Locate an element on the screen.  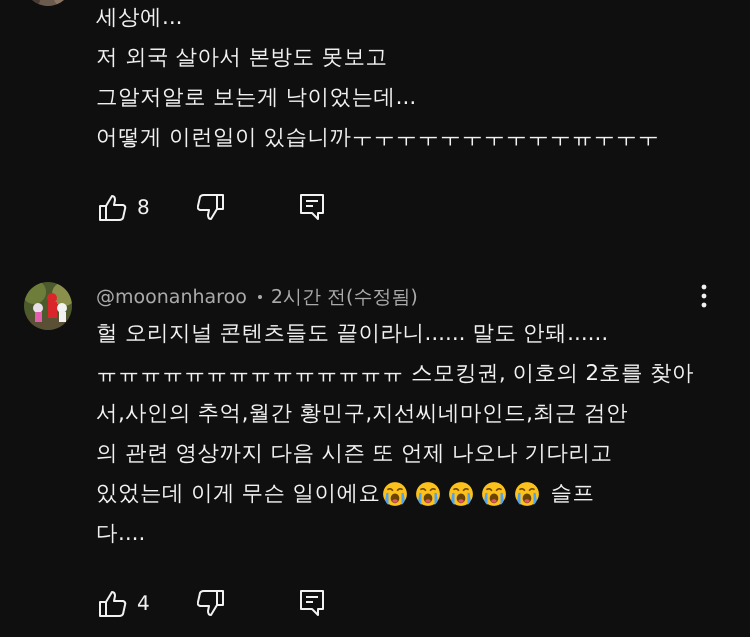
more-menu-icon is located at coordinates (704, 296).